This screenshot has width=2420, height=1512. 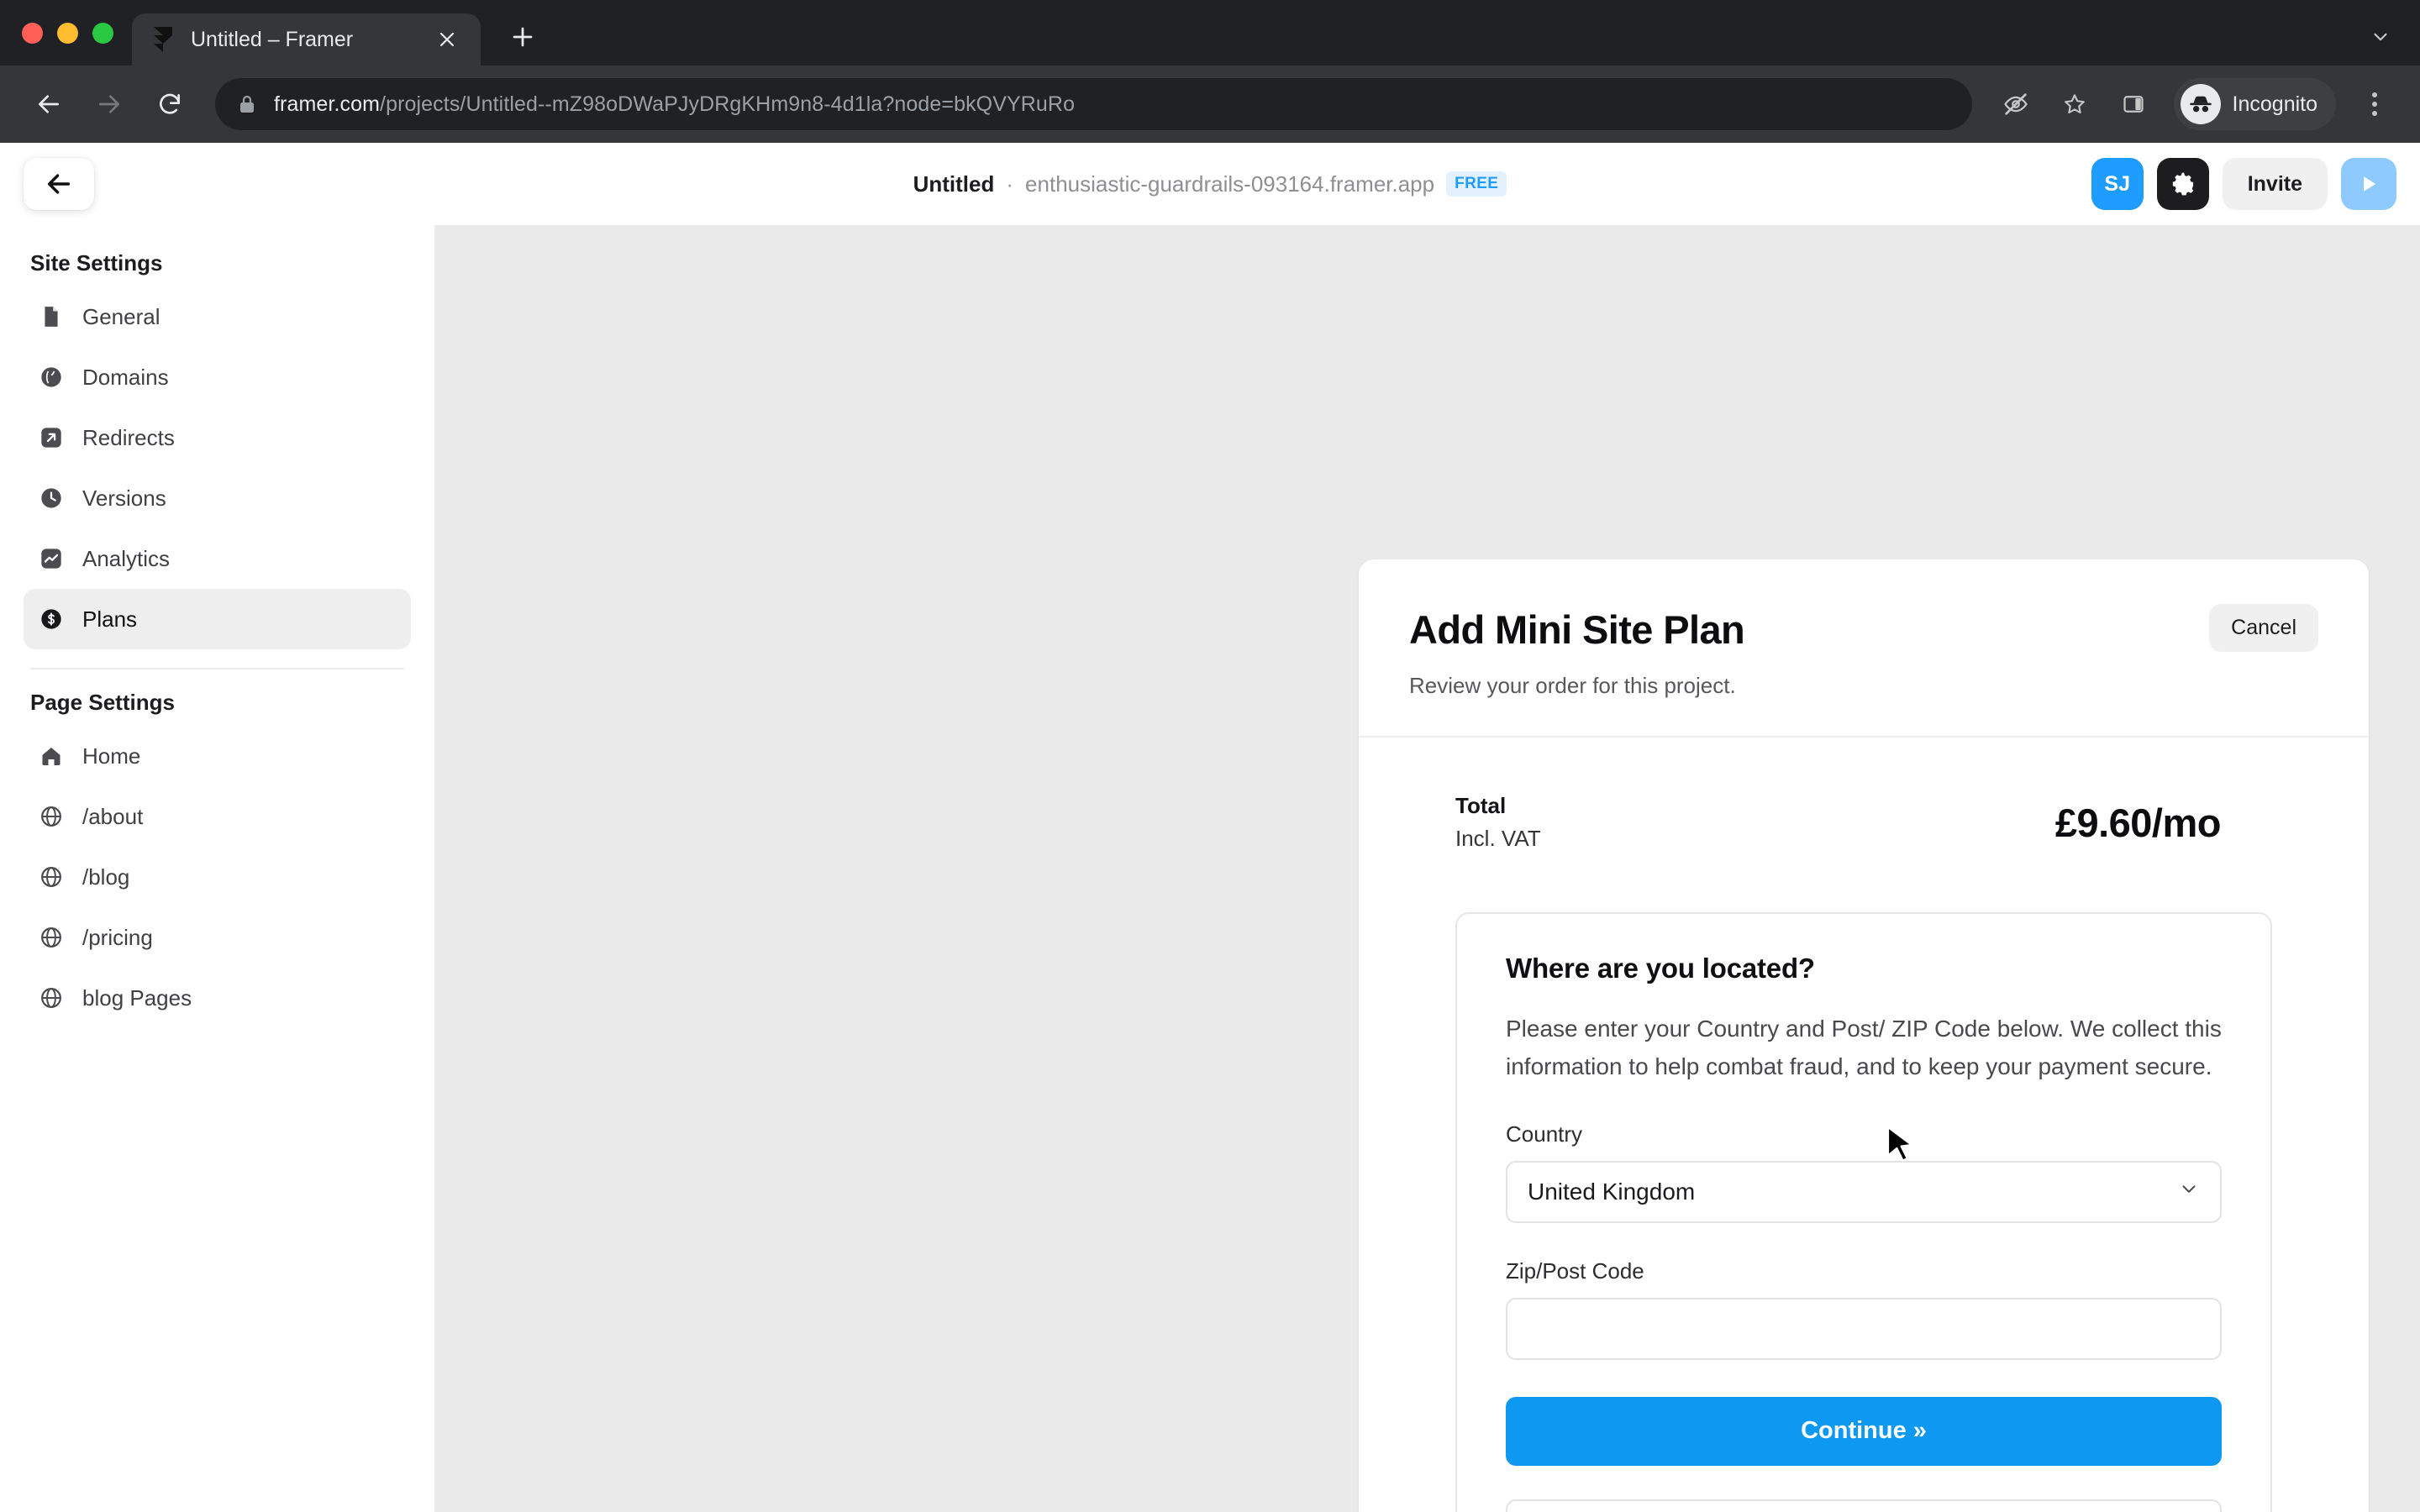 What do you see at coordinates (52, 619) in the screenshot?
I see `dollar-icon` at bounding box center [52, 619].